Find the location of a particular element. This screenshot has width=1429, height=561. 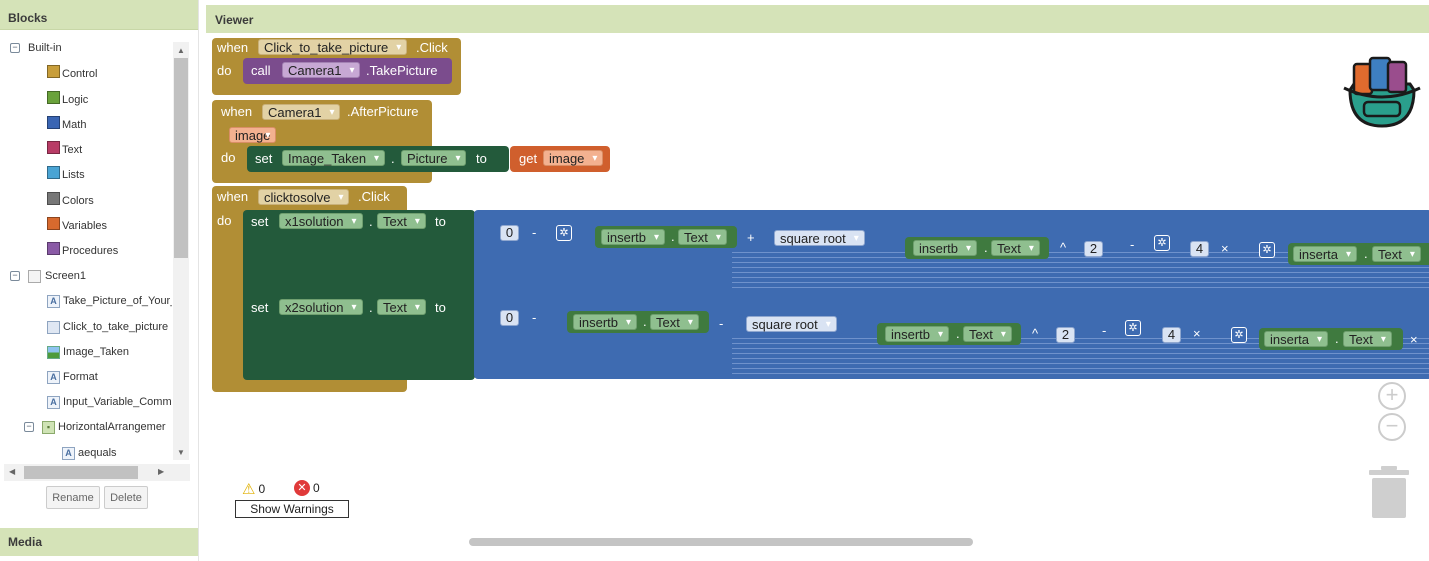

drawer-logic: Logic is located at coordinates (67, 100).